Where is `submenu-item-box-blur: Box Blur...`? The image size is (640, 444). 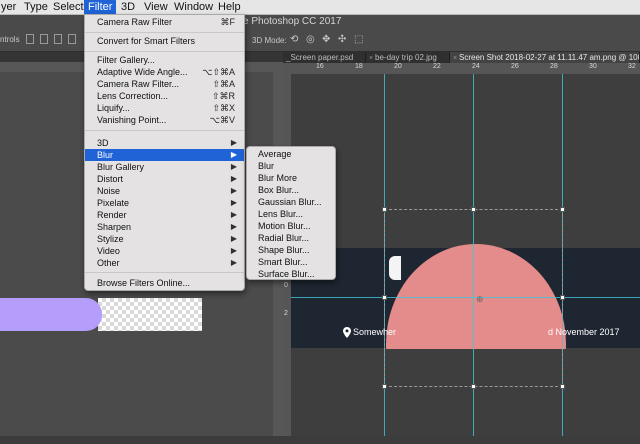 submenu-item-box-blur: Box Blur... is located at coordinates (291, 190).